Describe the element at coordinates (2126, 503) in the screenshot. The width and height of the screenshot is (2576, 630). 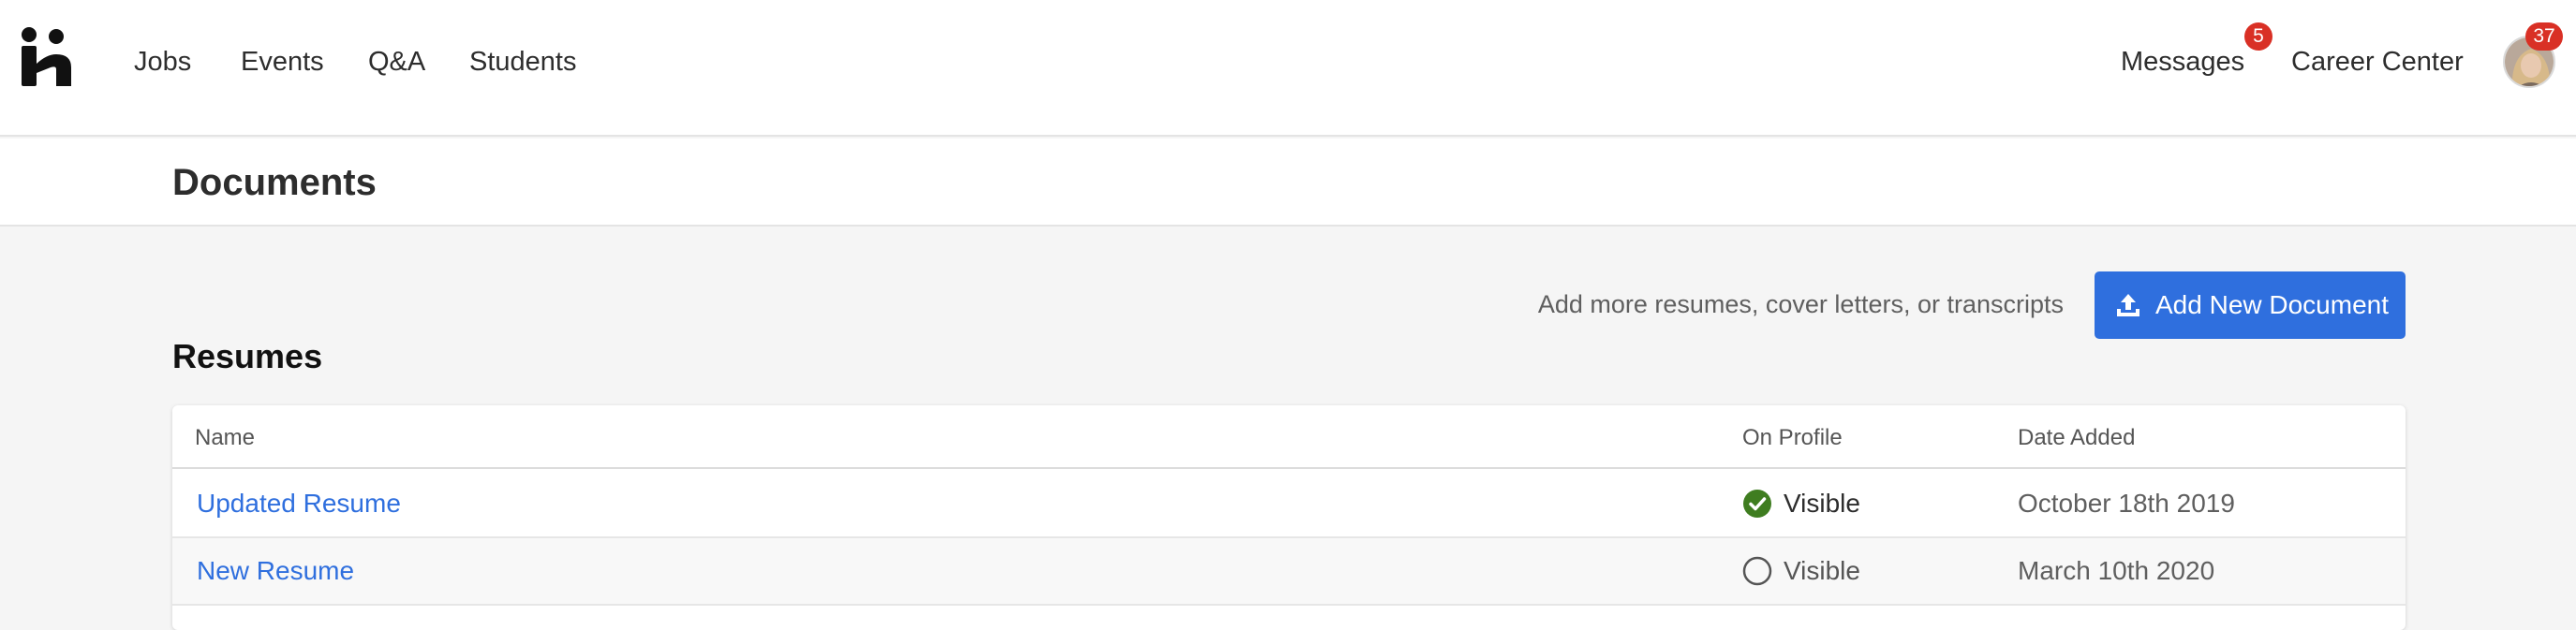
I see `date-added: October 18th 2019` at that location.